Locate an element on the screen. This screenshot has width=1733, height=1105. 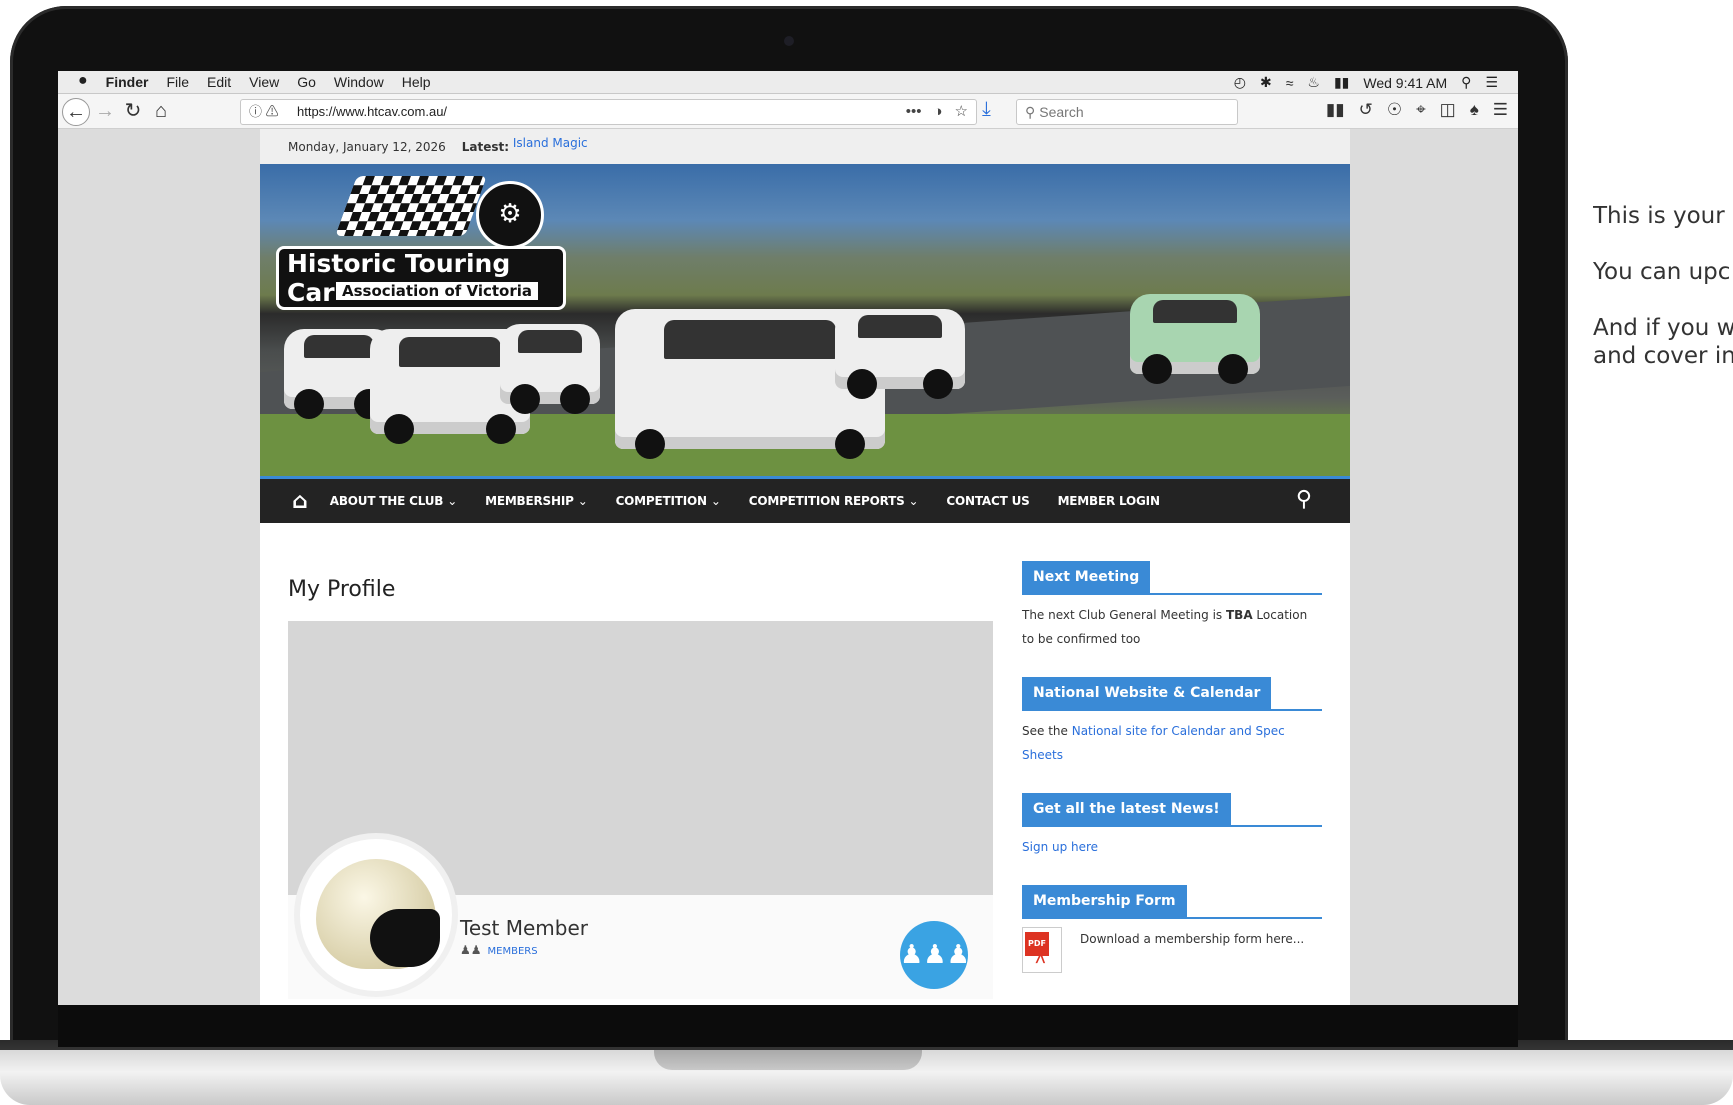
side-copy-line-3a: And if you w is located at coordinates (1663, 328).